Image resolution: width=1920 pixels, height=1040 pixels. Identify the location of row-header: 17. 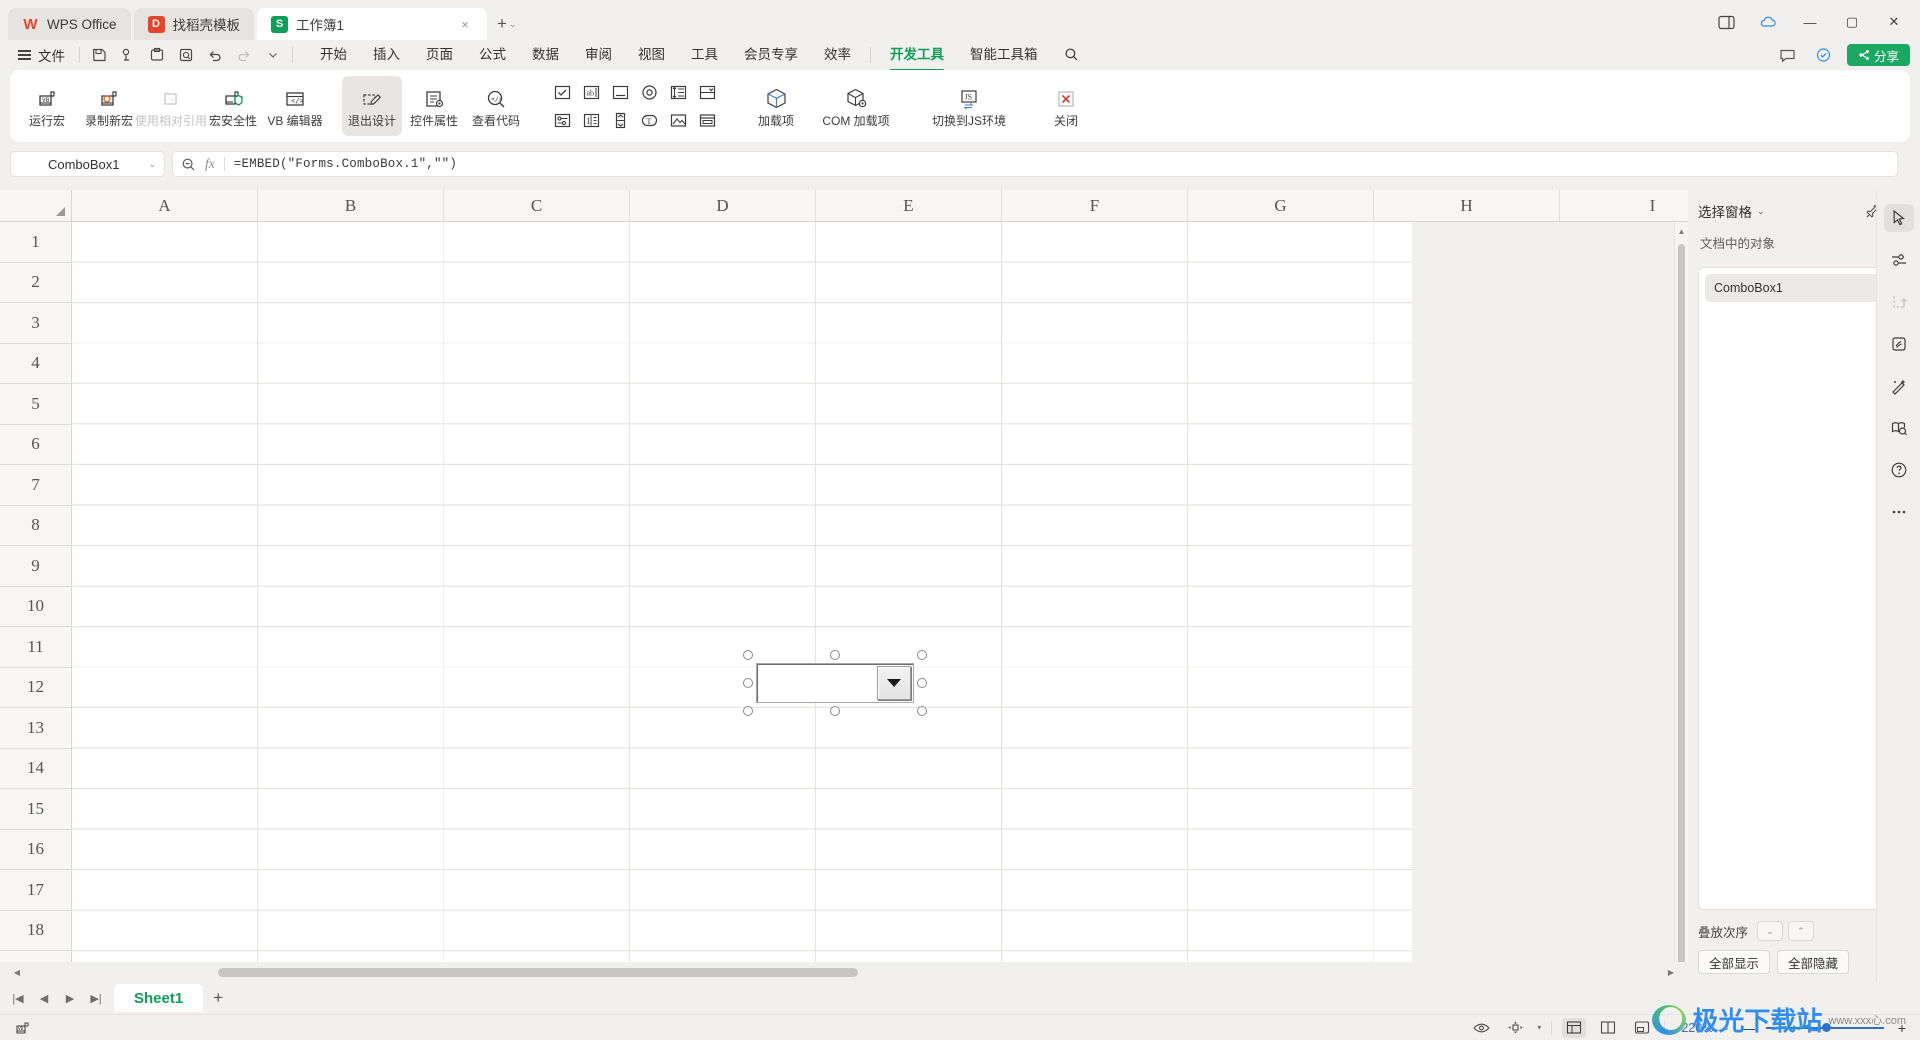
(35, 890).